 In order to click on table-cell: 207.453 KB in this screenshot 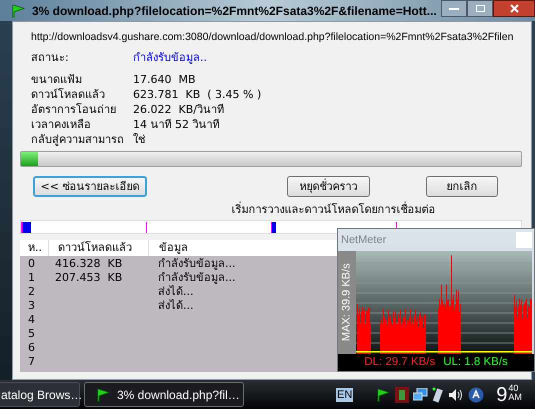, I will do `click(88, 277)`.